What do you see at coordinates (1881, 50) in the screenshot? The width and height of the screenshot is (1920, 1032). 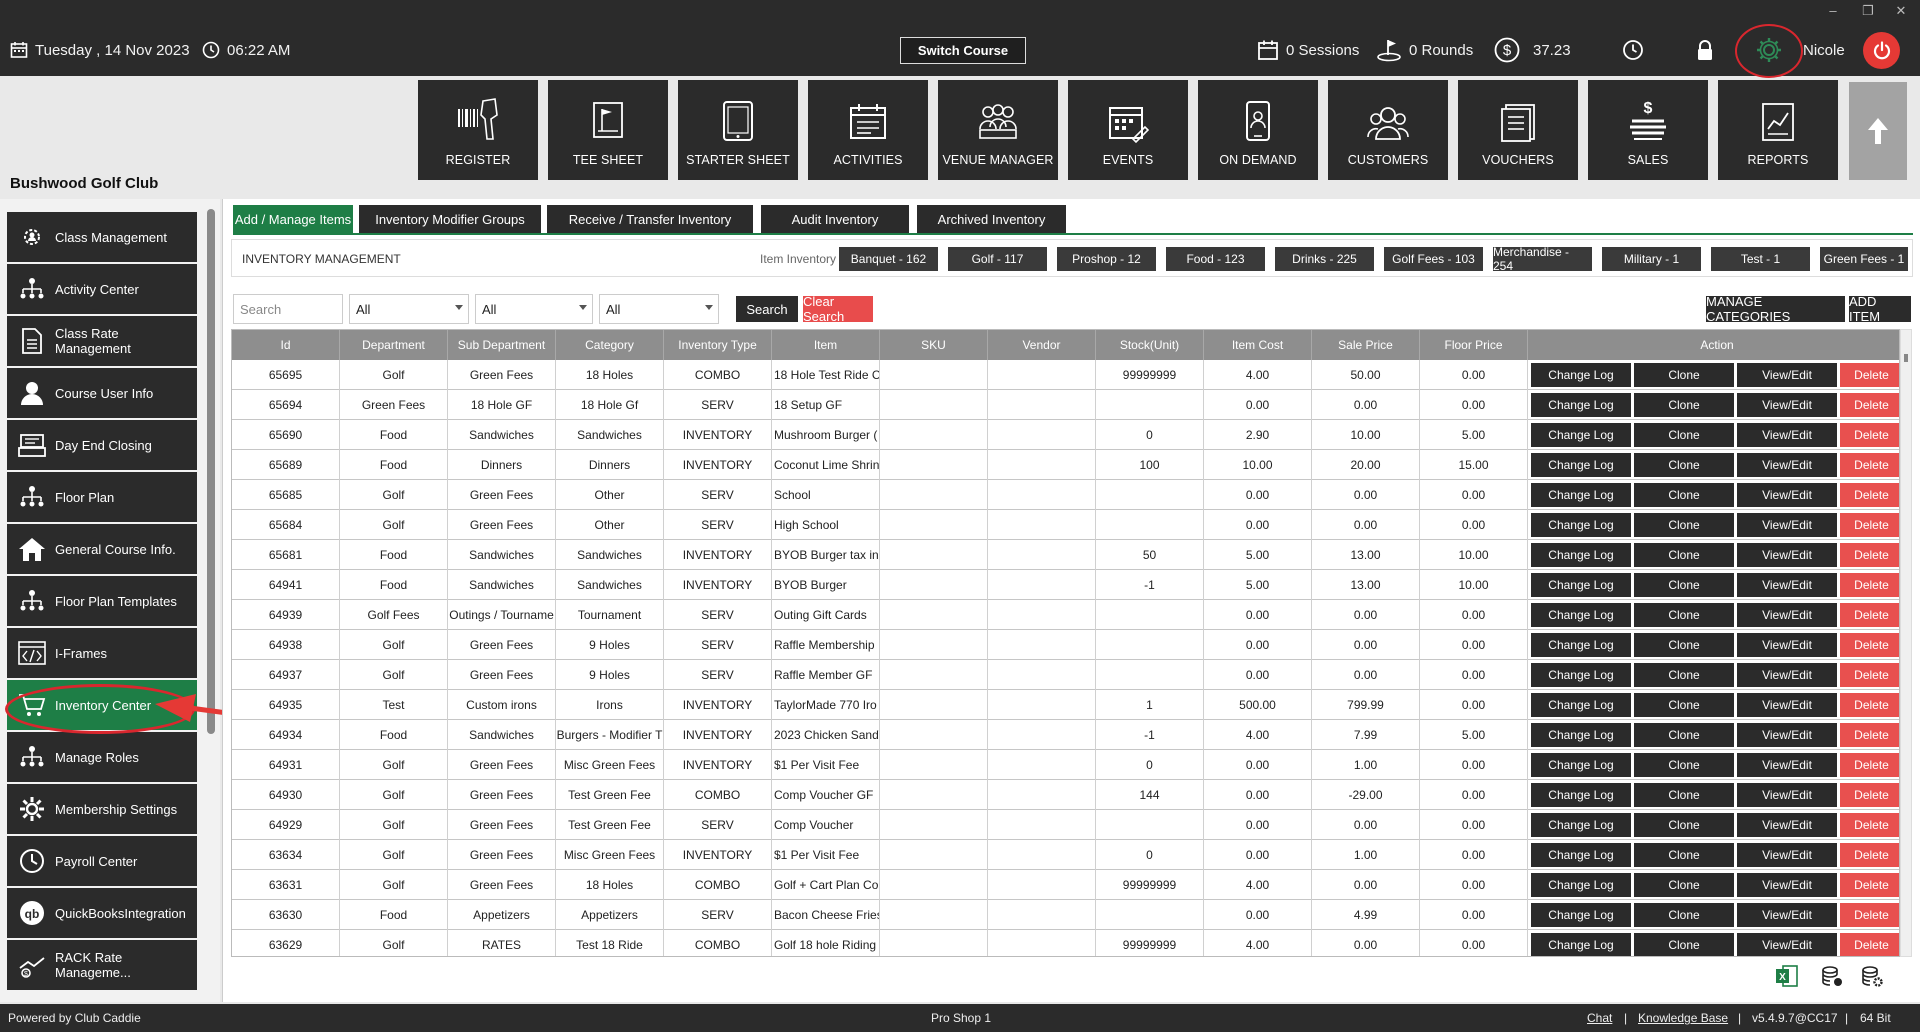 I see `logout-power-button` at bounding box center [1881, 50].